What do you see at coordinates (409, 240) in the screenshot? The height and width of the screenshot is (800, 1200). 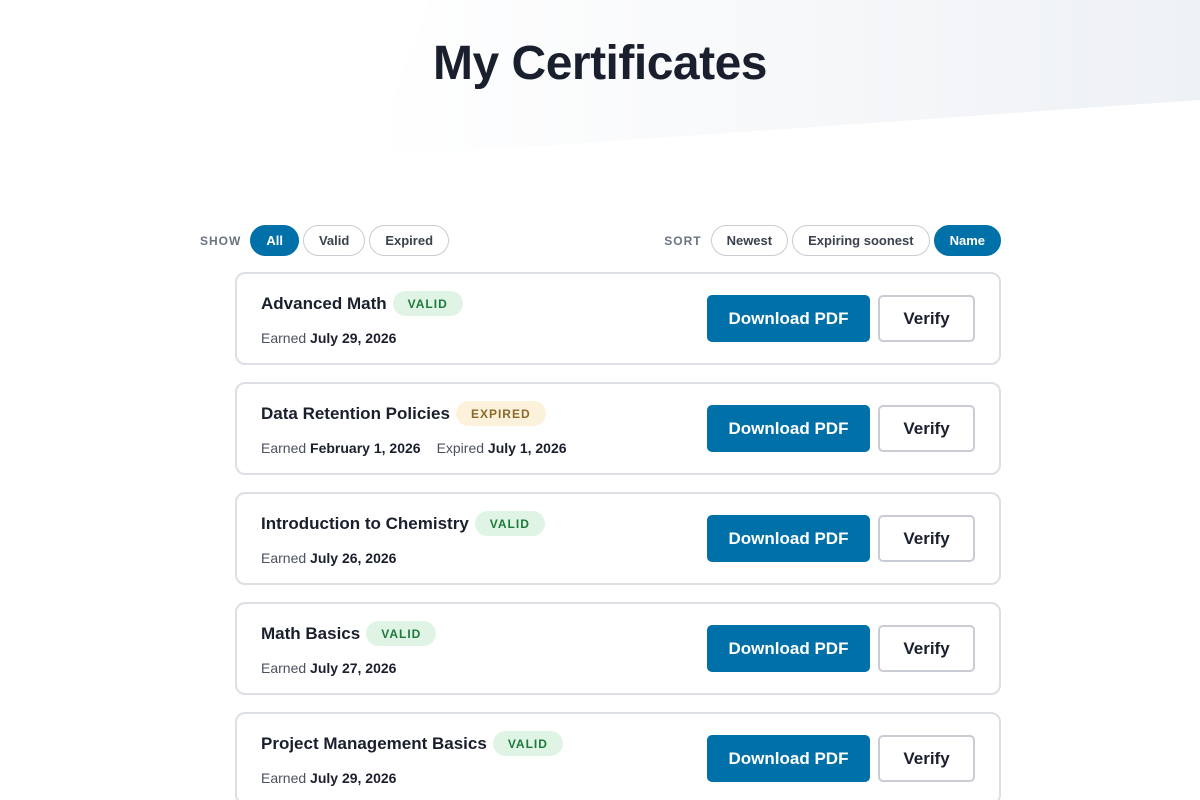 I see `filter-expired-button: Expired` at bounding box center [409, 240].